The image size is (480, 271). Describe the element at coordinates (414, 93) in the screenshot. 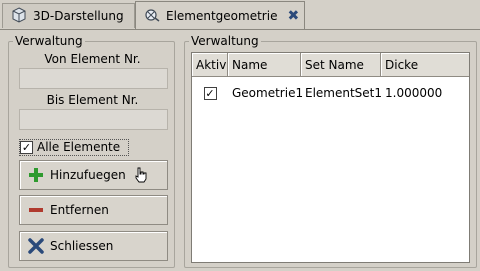

I see `cell-dicke: 1.000000` at that location.